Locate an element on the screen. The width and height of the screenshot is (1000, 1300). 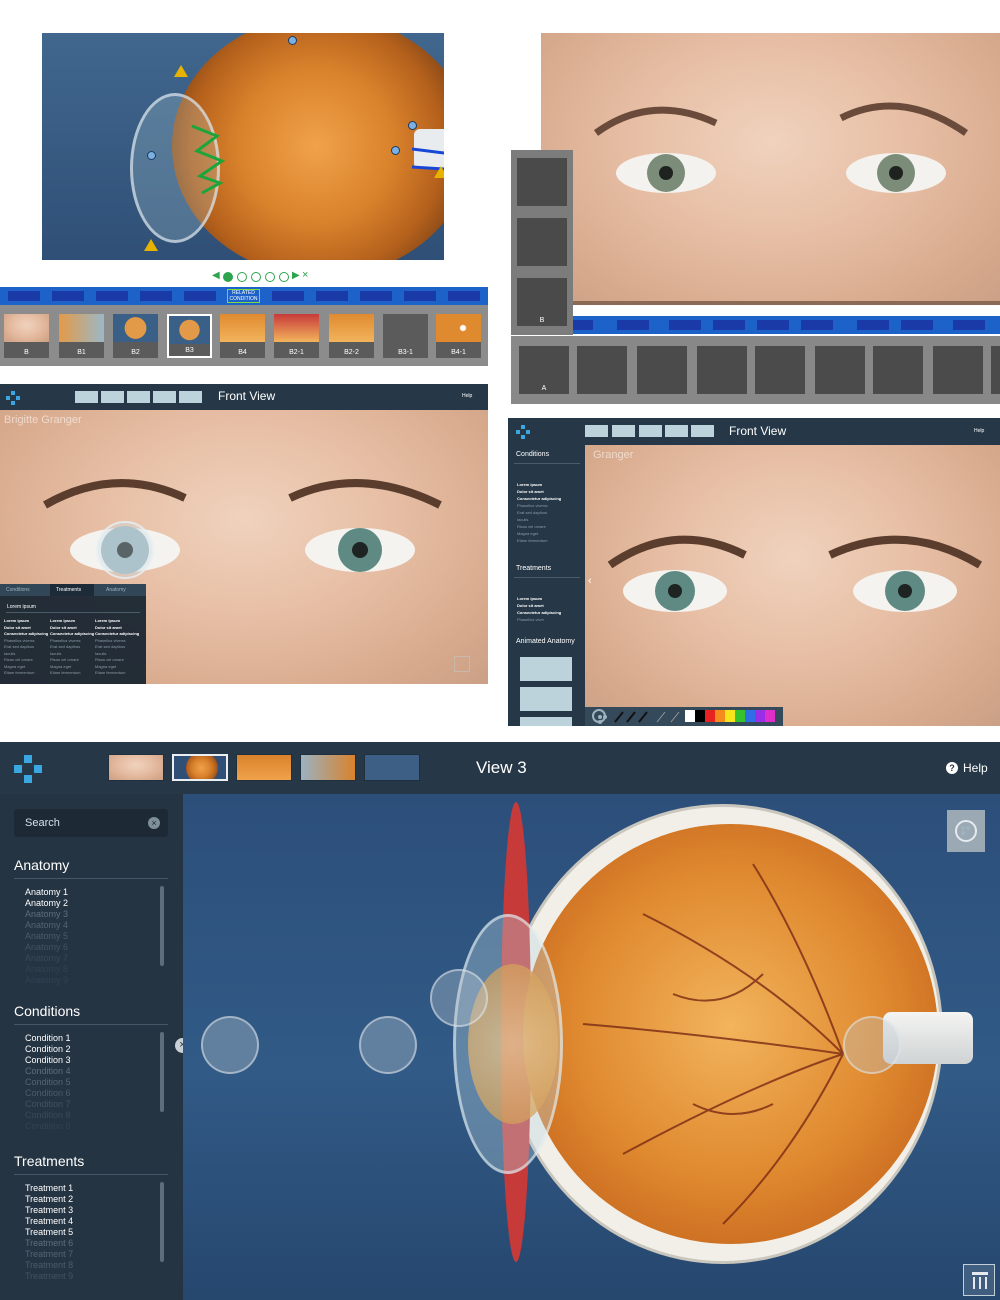
view-thumb-eyeball-selected is located at coordinates (200, 767).